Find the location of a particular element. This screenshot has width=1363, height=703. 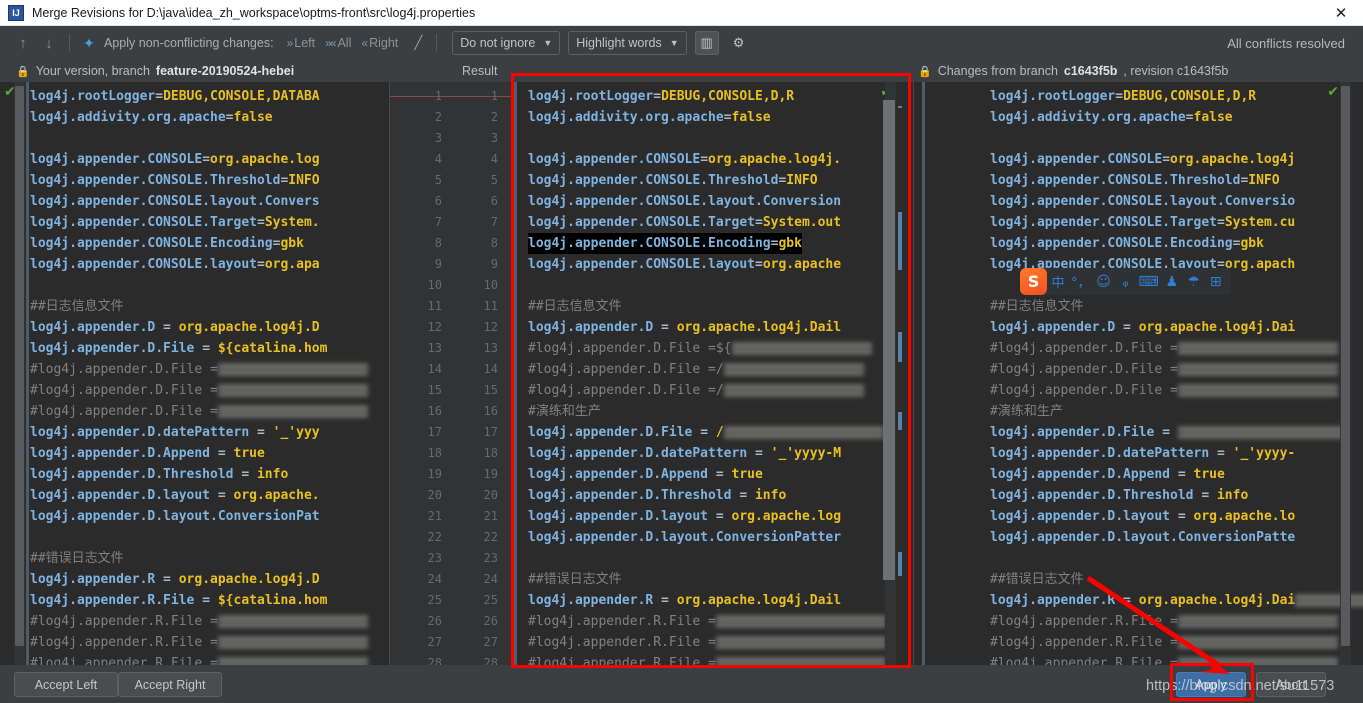

ignore-policy-select: Do not ignore ▼ is located at coordinates (506, 43).